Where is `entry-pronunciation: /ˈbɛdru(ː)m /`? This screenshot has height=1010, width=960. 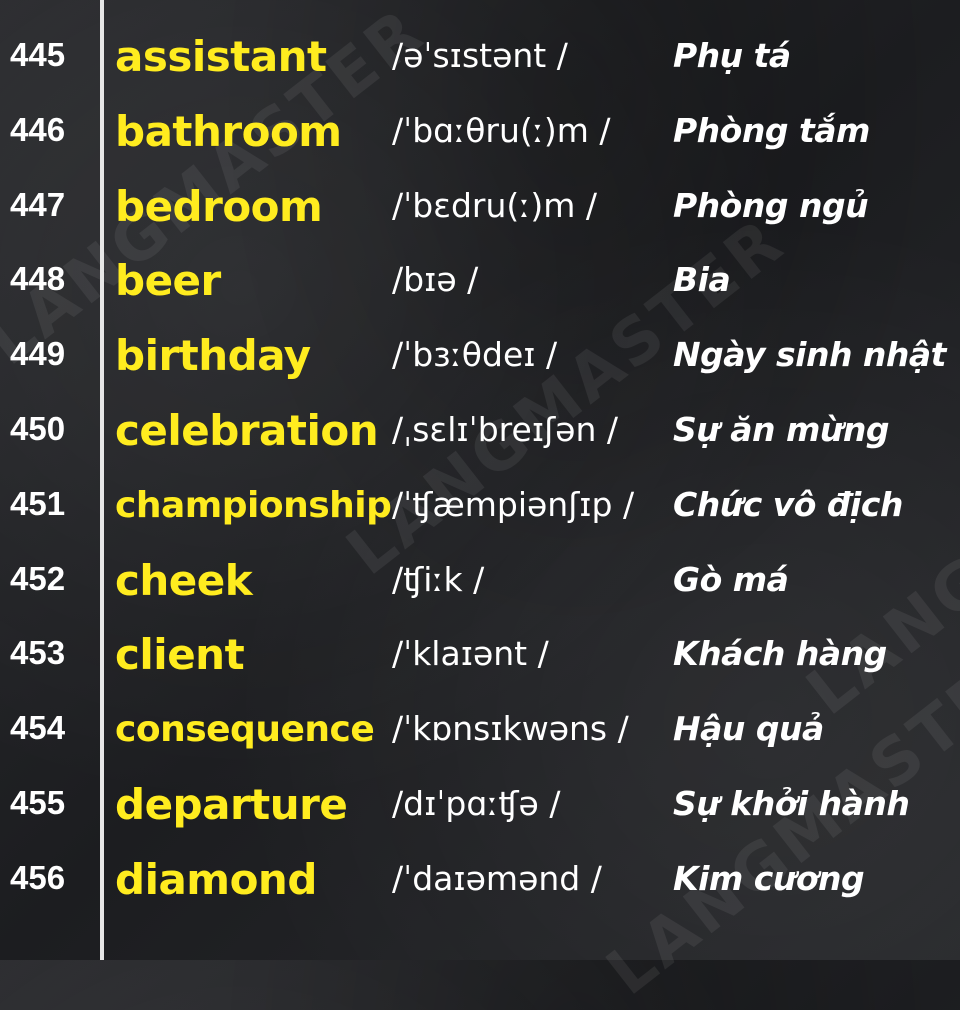 entry-pronunciation: /ˈbɛdru(ː)m / is located at coordinates (495, 205).